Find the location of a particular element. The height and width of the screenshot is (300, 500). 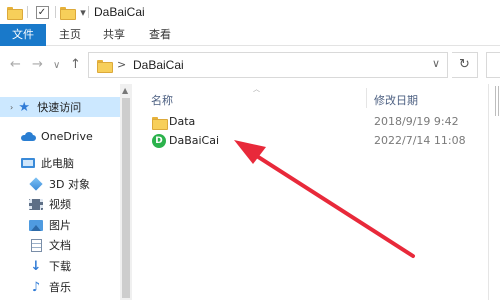

details-pane-edge is located at coordinates (494, 192).